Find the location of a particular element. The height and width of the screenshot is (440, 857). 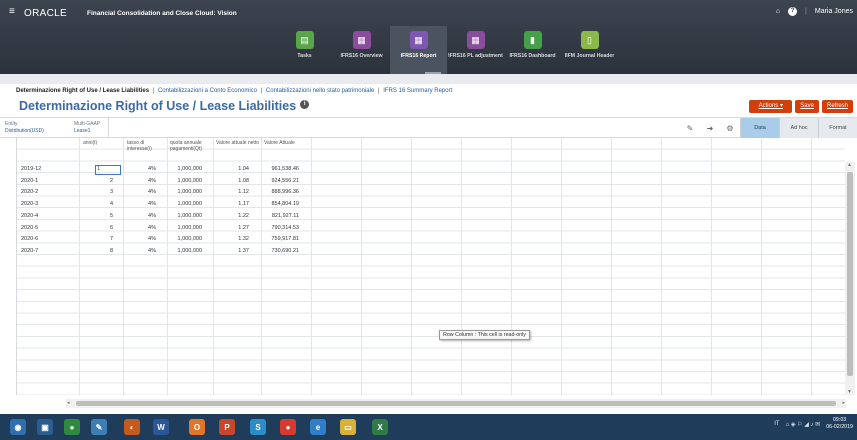

tab-format: Format is located at coordinates (837, 128).